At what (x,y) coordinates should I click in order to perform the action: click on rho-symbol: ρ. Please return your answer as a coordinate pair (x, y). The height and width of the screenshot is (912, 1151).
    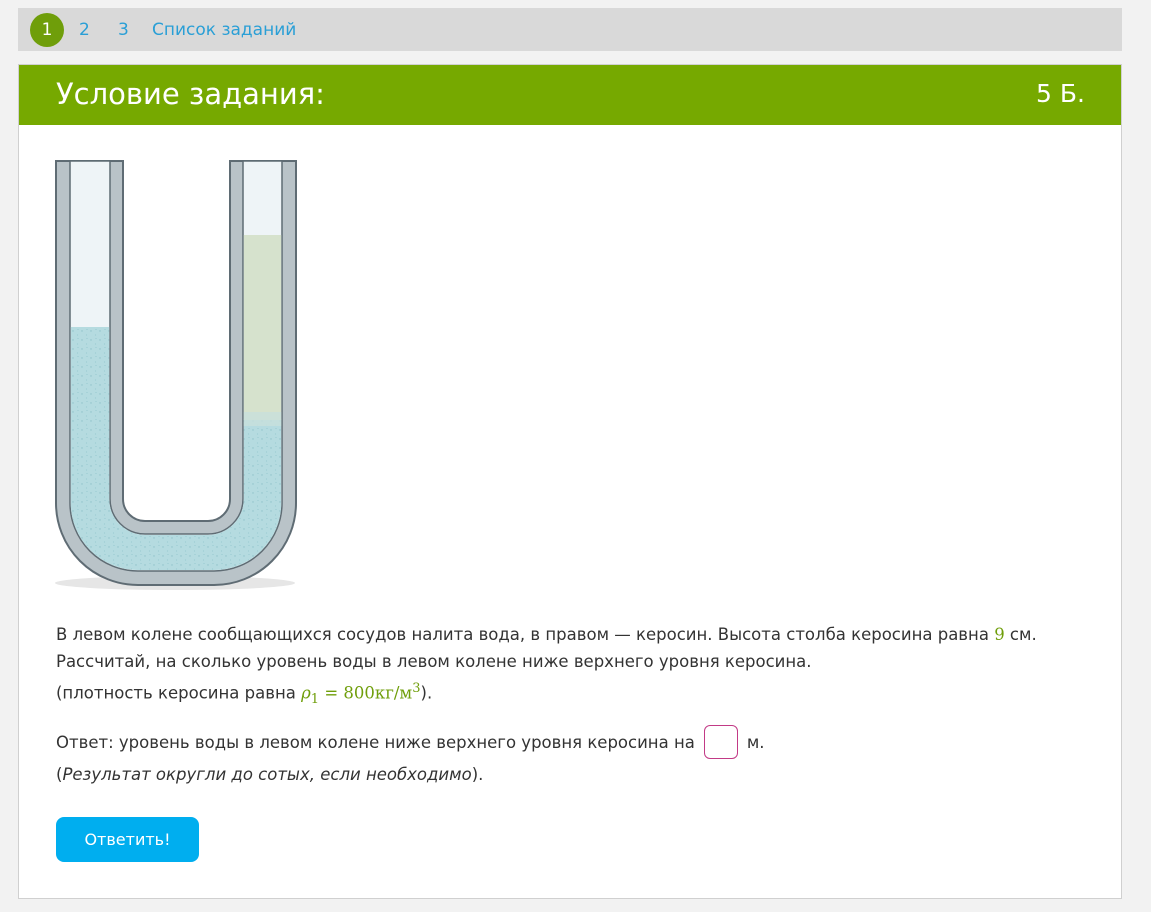
    Looking at the image, I should click on (306, 693).